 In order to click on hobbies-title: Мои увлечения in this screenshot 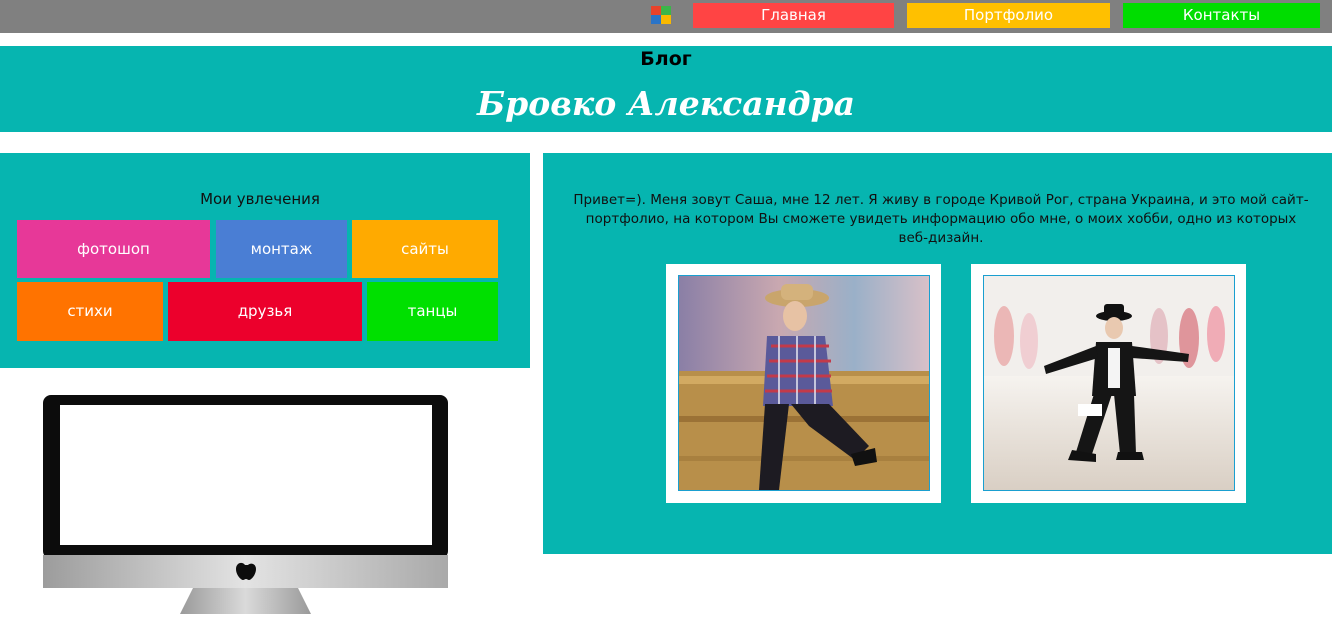, I will do `click(260, 199)`.